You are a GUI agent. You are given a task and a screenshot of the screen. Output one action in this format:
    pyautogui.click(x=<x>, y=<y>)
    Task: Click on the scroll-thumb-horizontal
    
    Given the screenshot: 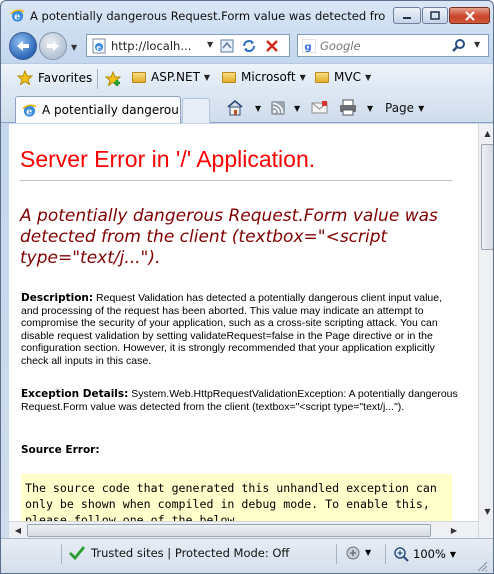 What is the action you would take?
    pyautogui.click(x=229, y=530)
    